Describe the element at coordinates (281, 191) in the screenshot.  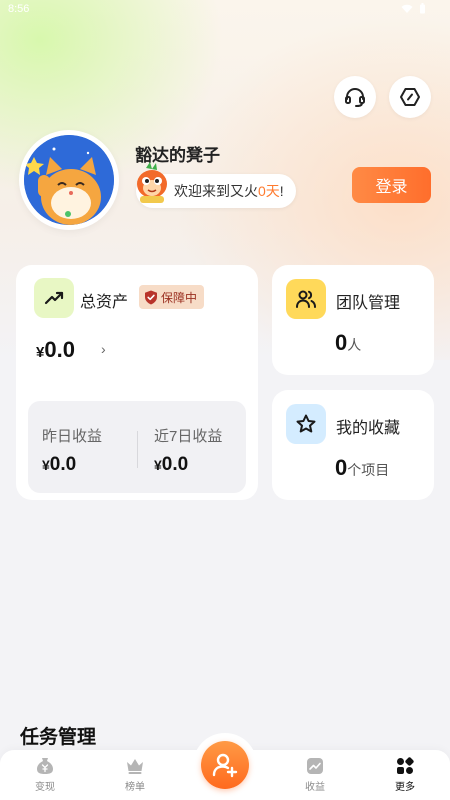
I see `welcome-suffix: !` at that location.